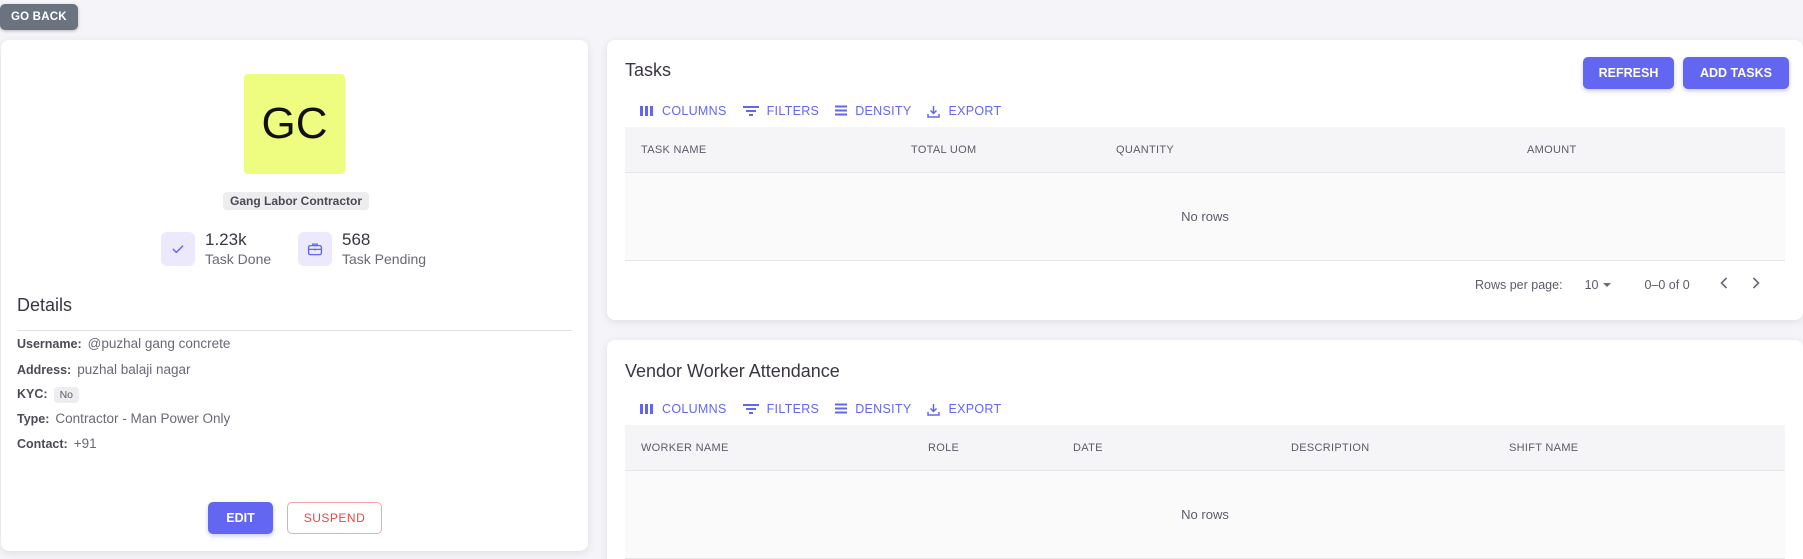 Image resolution: width=1803 pixels, height=559 pixels. Describe the element at coordinates (66, 395) in the screenshot. I see `kyc-chip: No` at that location.